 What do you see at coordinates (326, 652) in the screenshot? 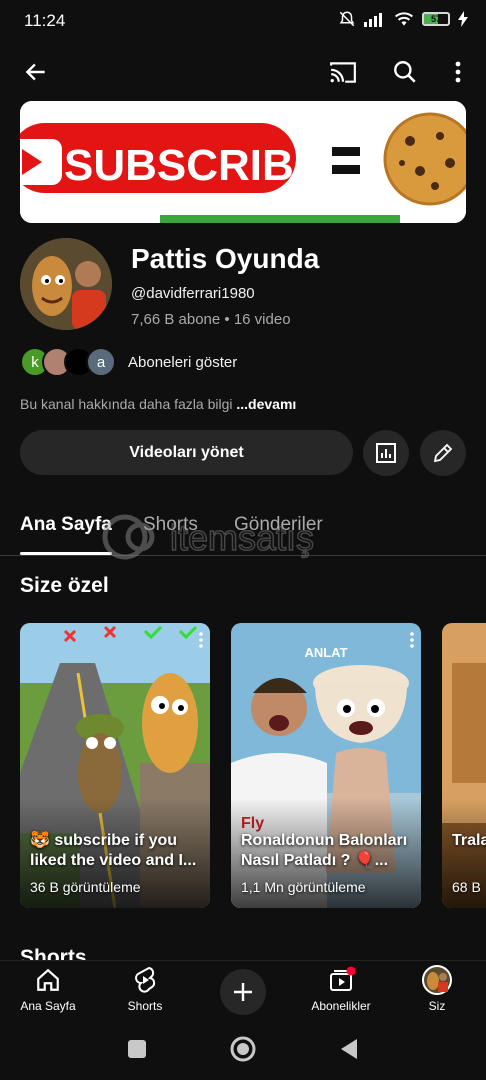
I see `card-overlay-text: ANLAT` at bounding box center [326, 652].